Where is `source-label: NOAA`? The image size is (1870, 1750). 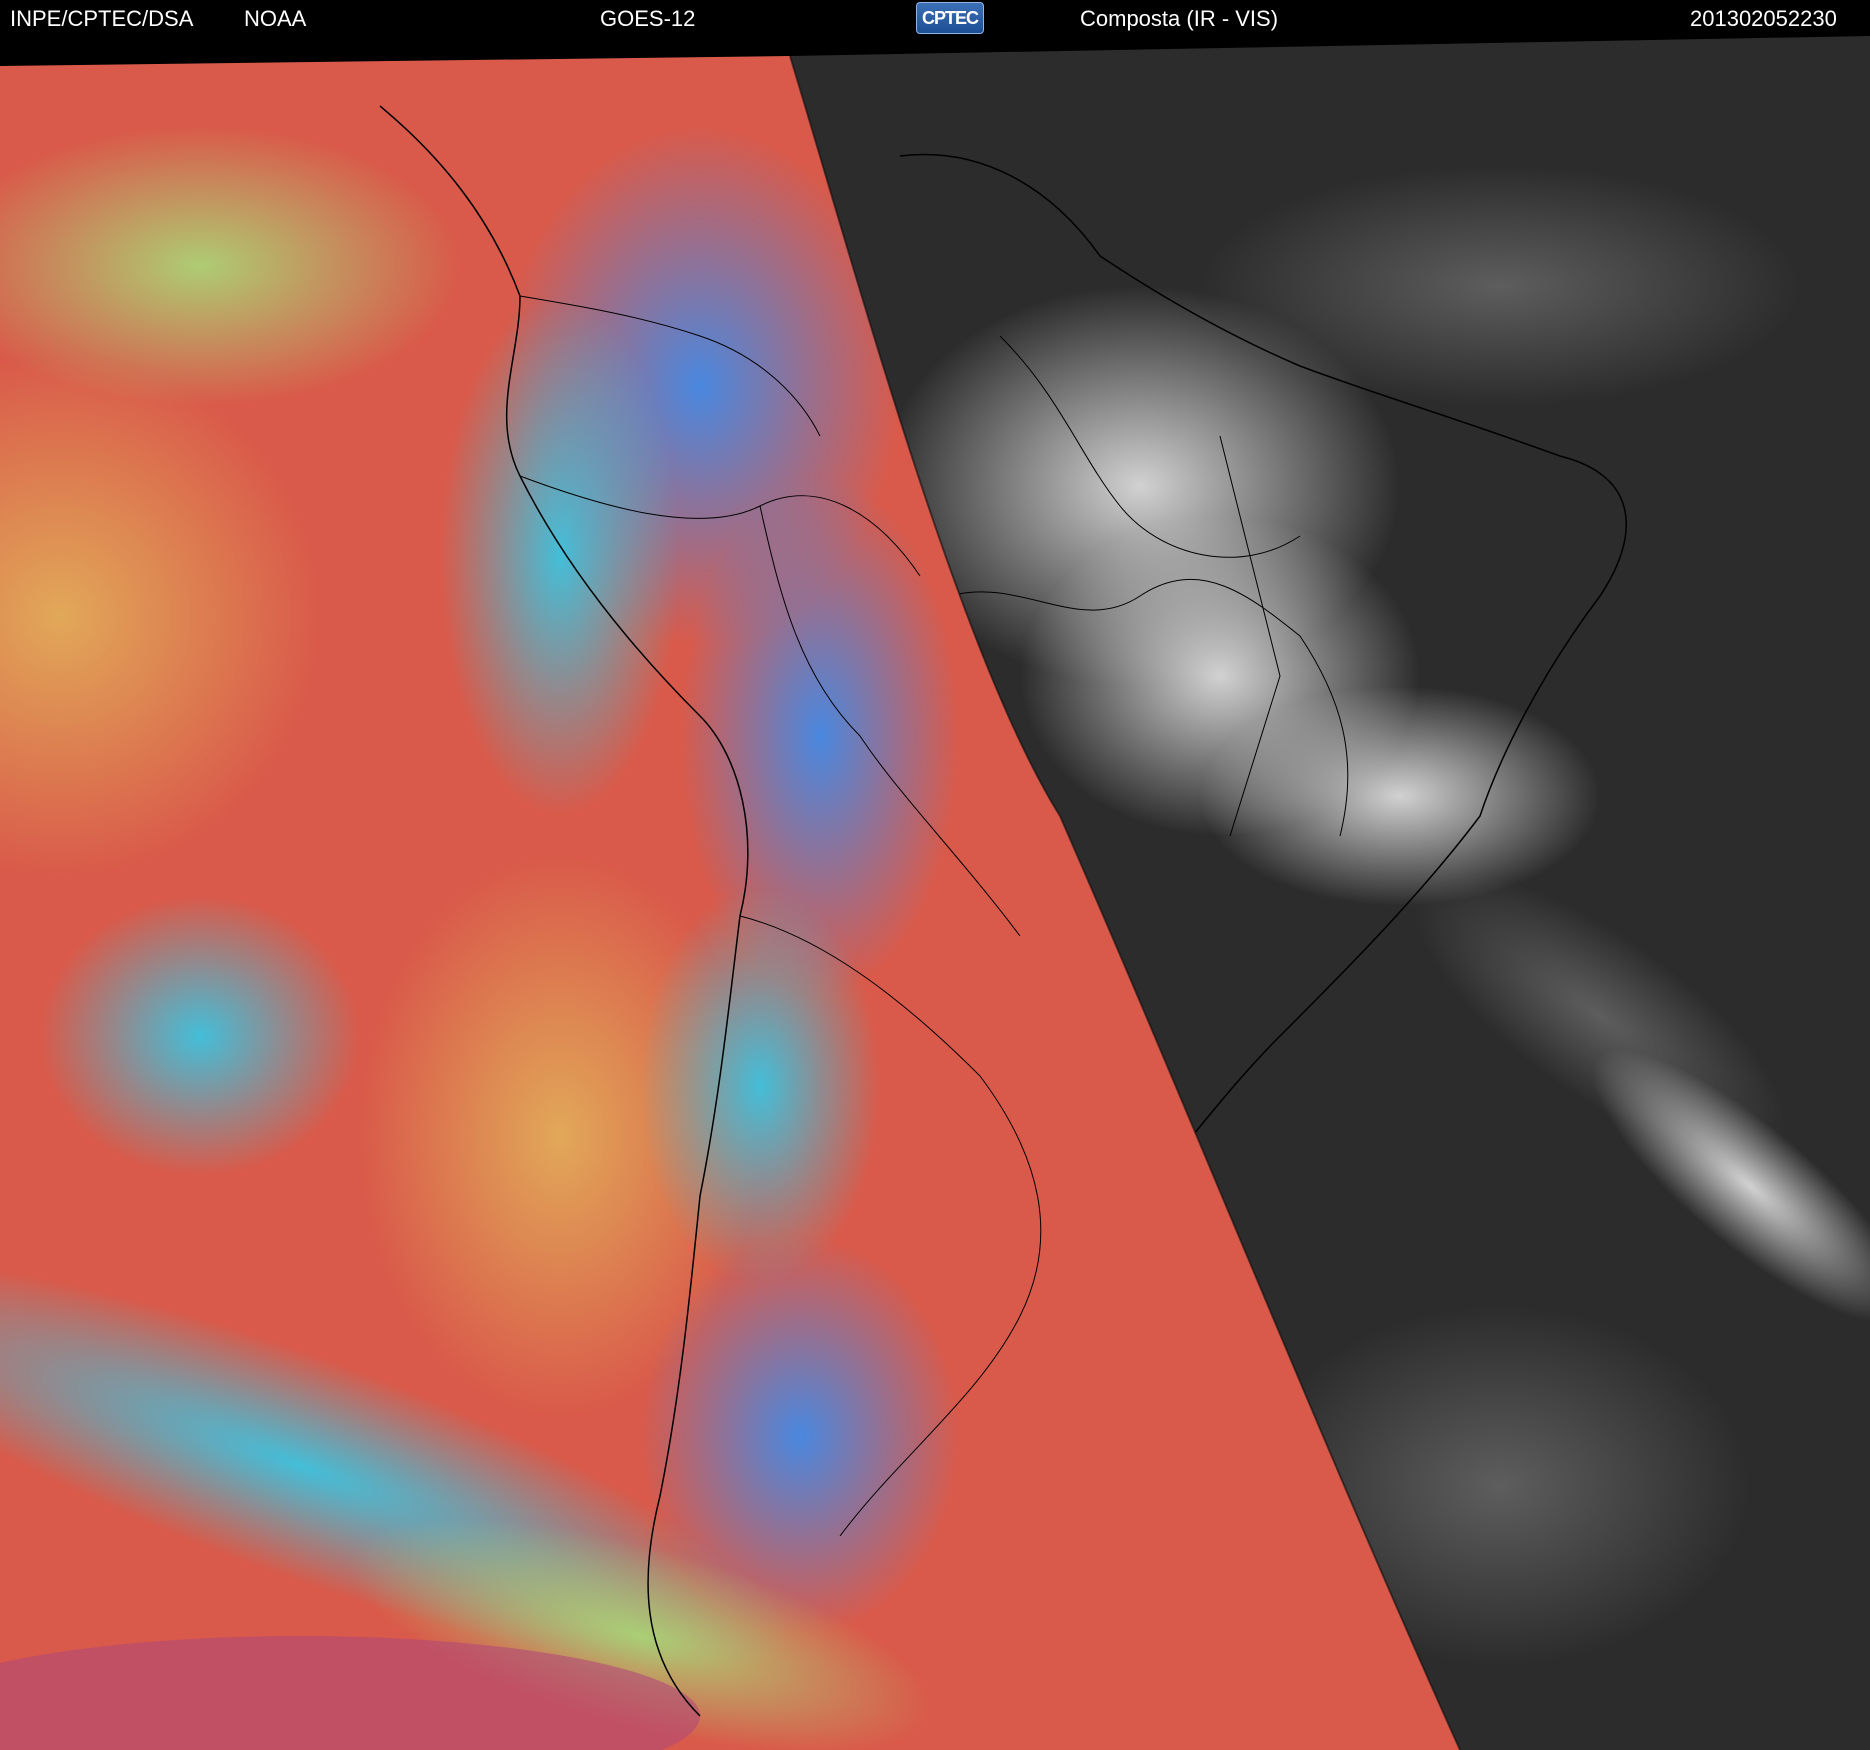 source-label: NOAA is located at coordinates (275, 18).